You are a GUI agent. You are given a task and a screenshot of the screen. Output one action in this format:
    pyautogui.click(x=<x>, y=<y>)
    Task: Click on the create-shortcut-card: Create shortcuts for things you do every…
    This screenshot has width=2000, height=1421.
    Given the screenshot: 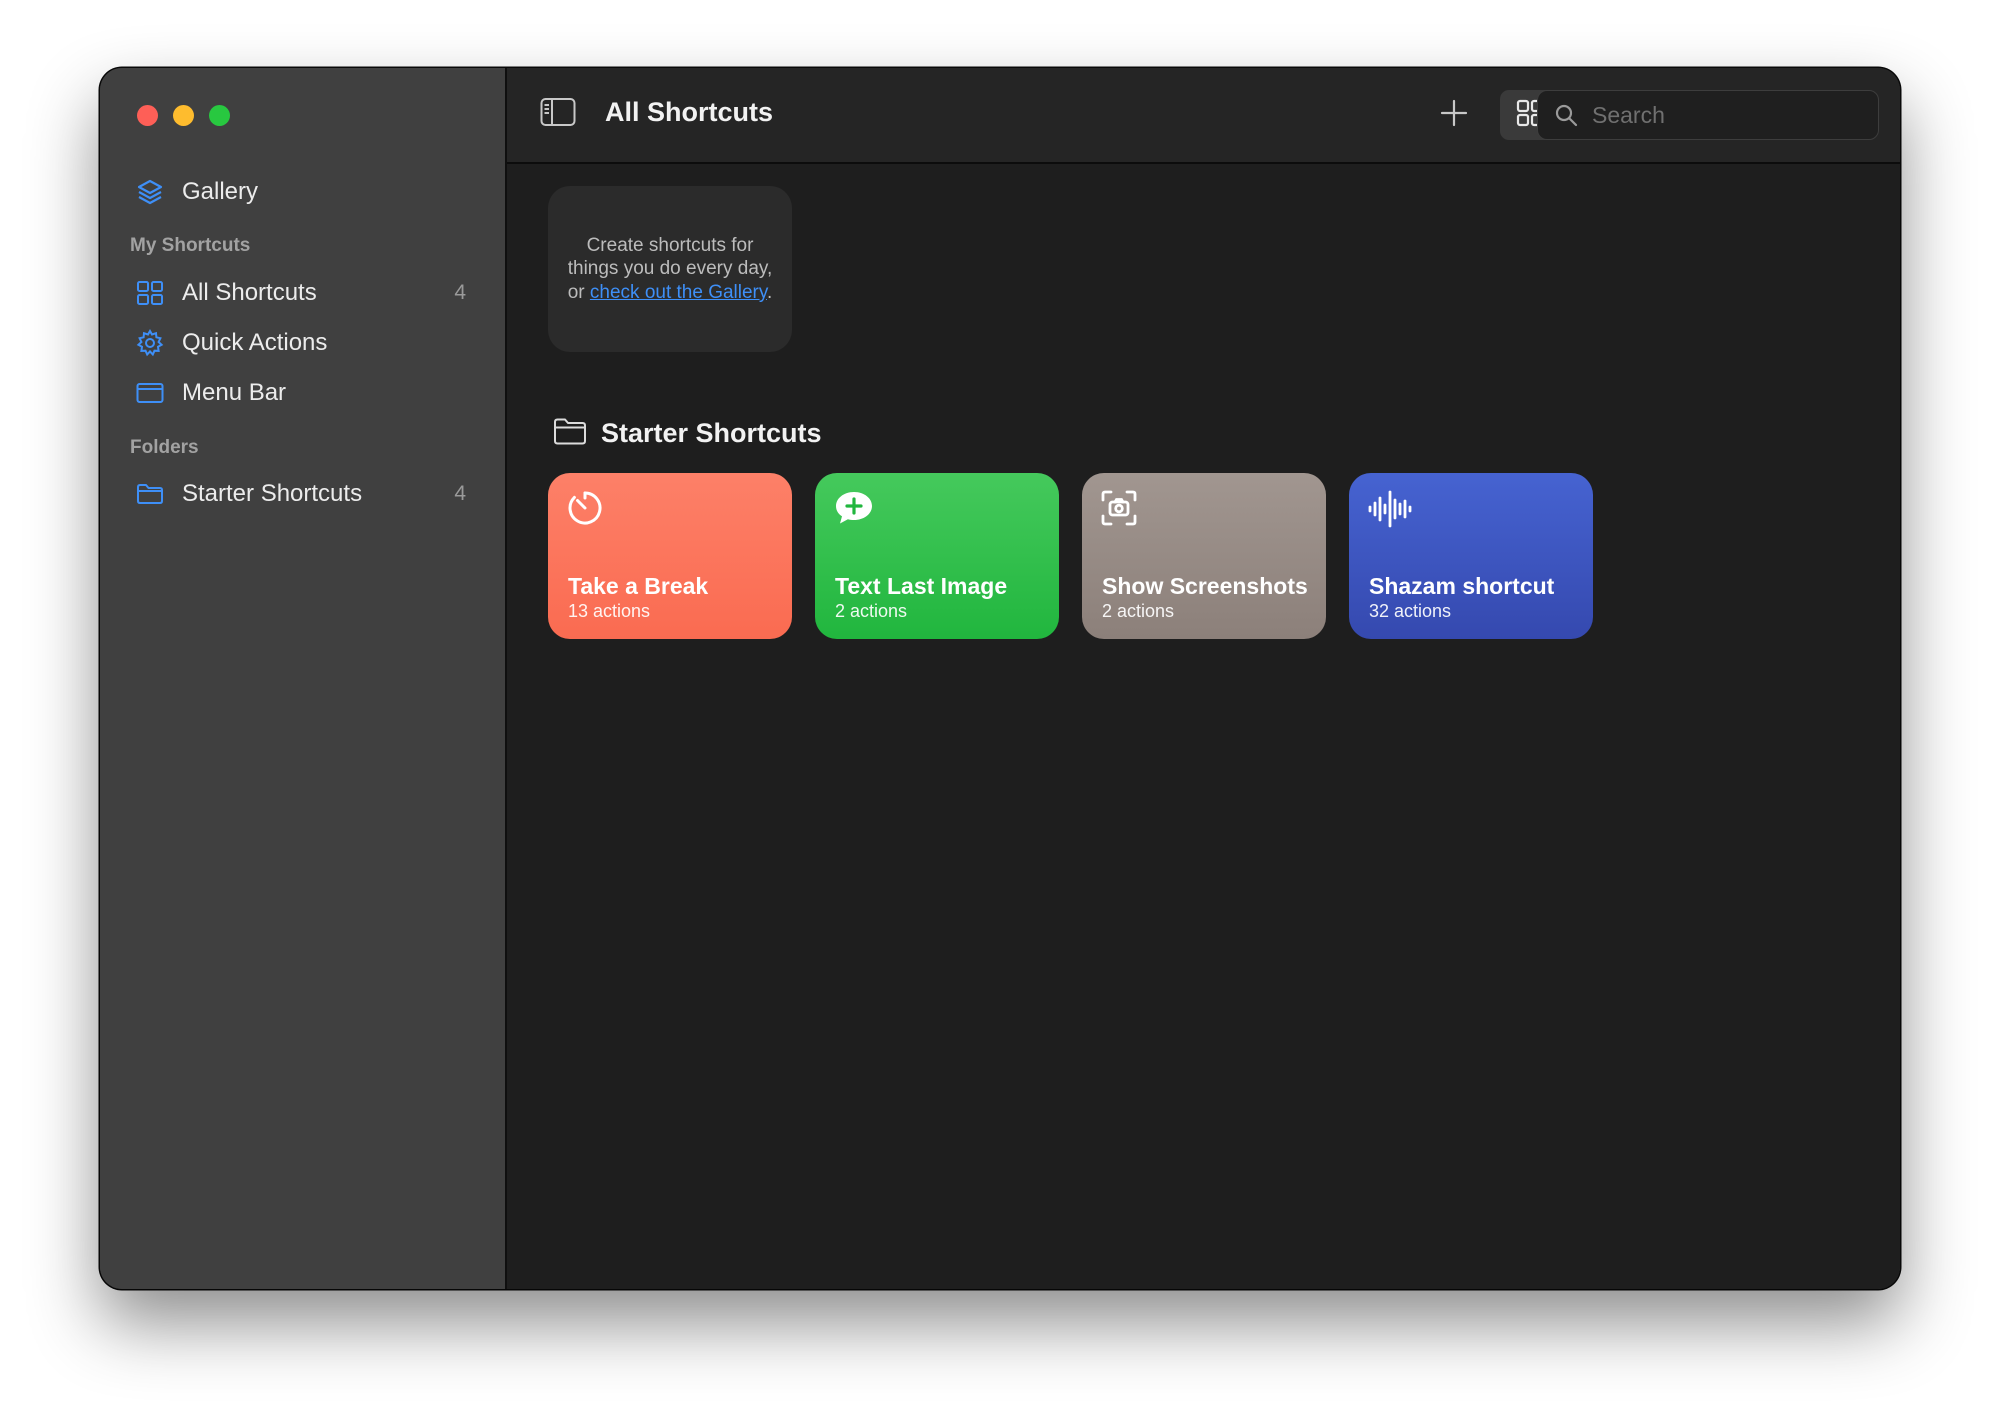 What is the action you would take?
    pyautogui.click(x=670, y=269)
    